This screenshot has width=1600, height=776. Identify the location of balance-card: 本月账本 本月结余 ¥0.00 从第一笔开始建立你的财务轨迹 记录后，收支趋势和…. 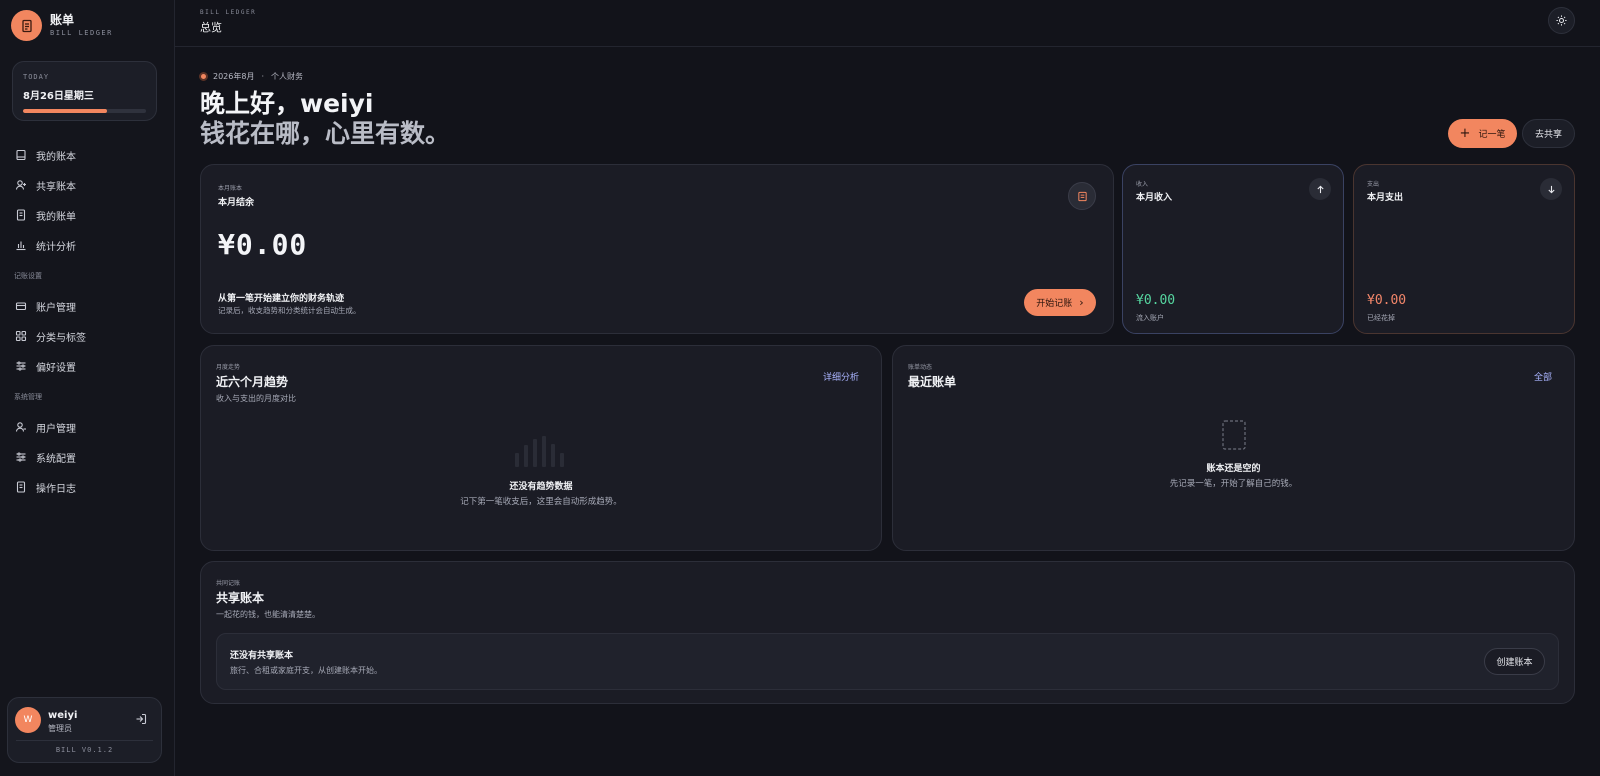
(657, 249).